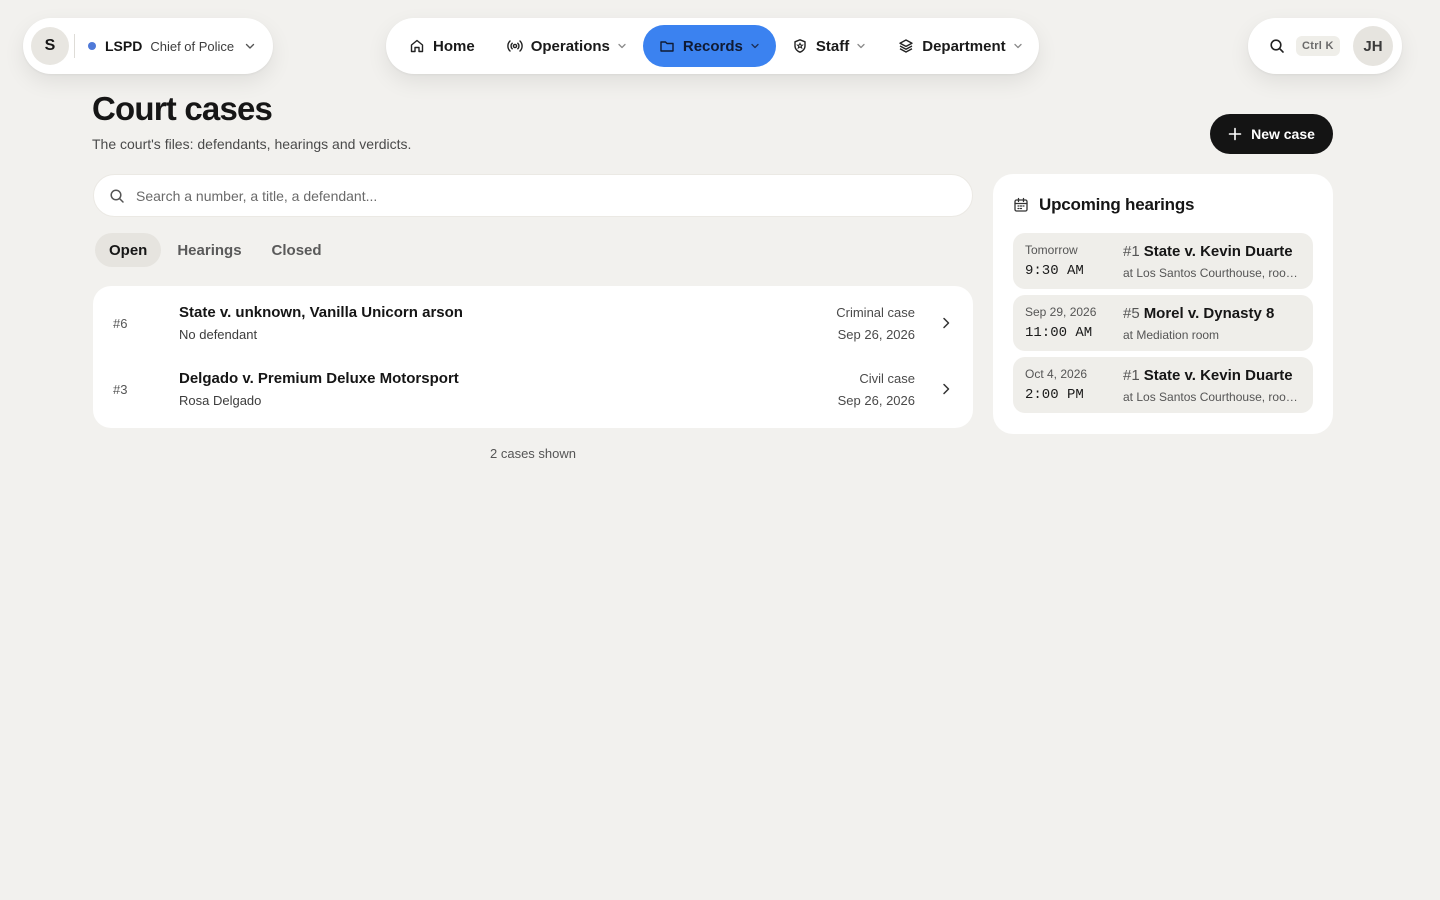  I want to click on new-case-label: New case, so click(1283, 134).